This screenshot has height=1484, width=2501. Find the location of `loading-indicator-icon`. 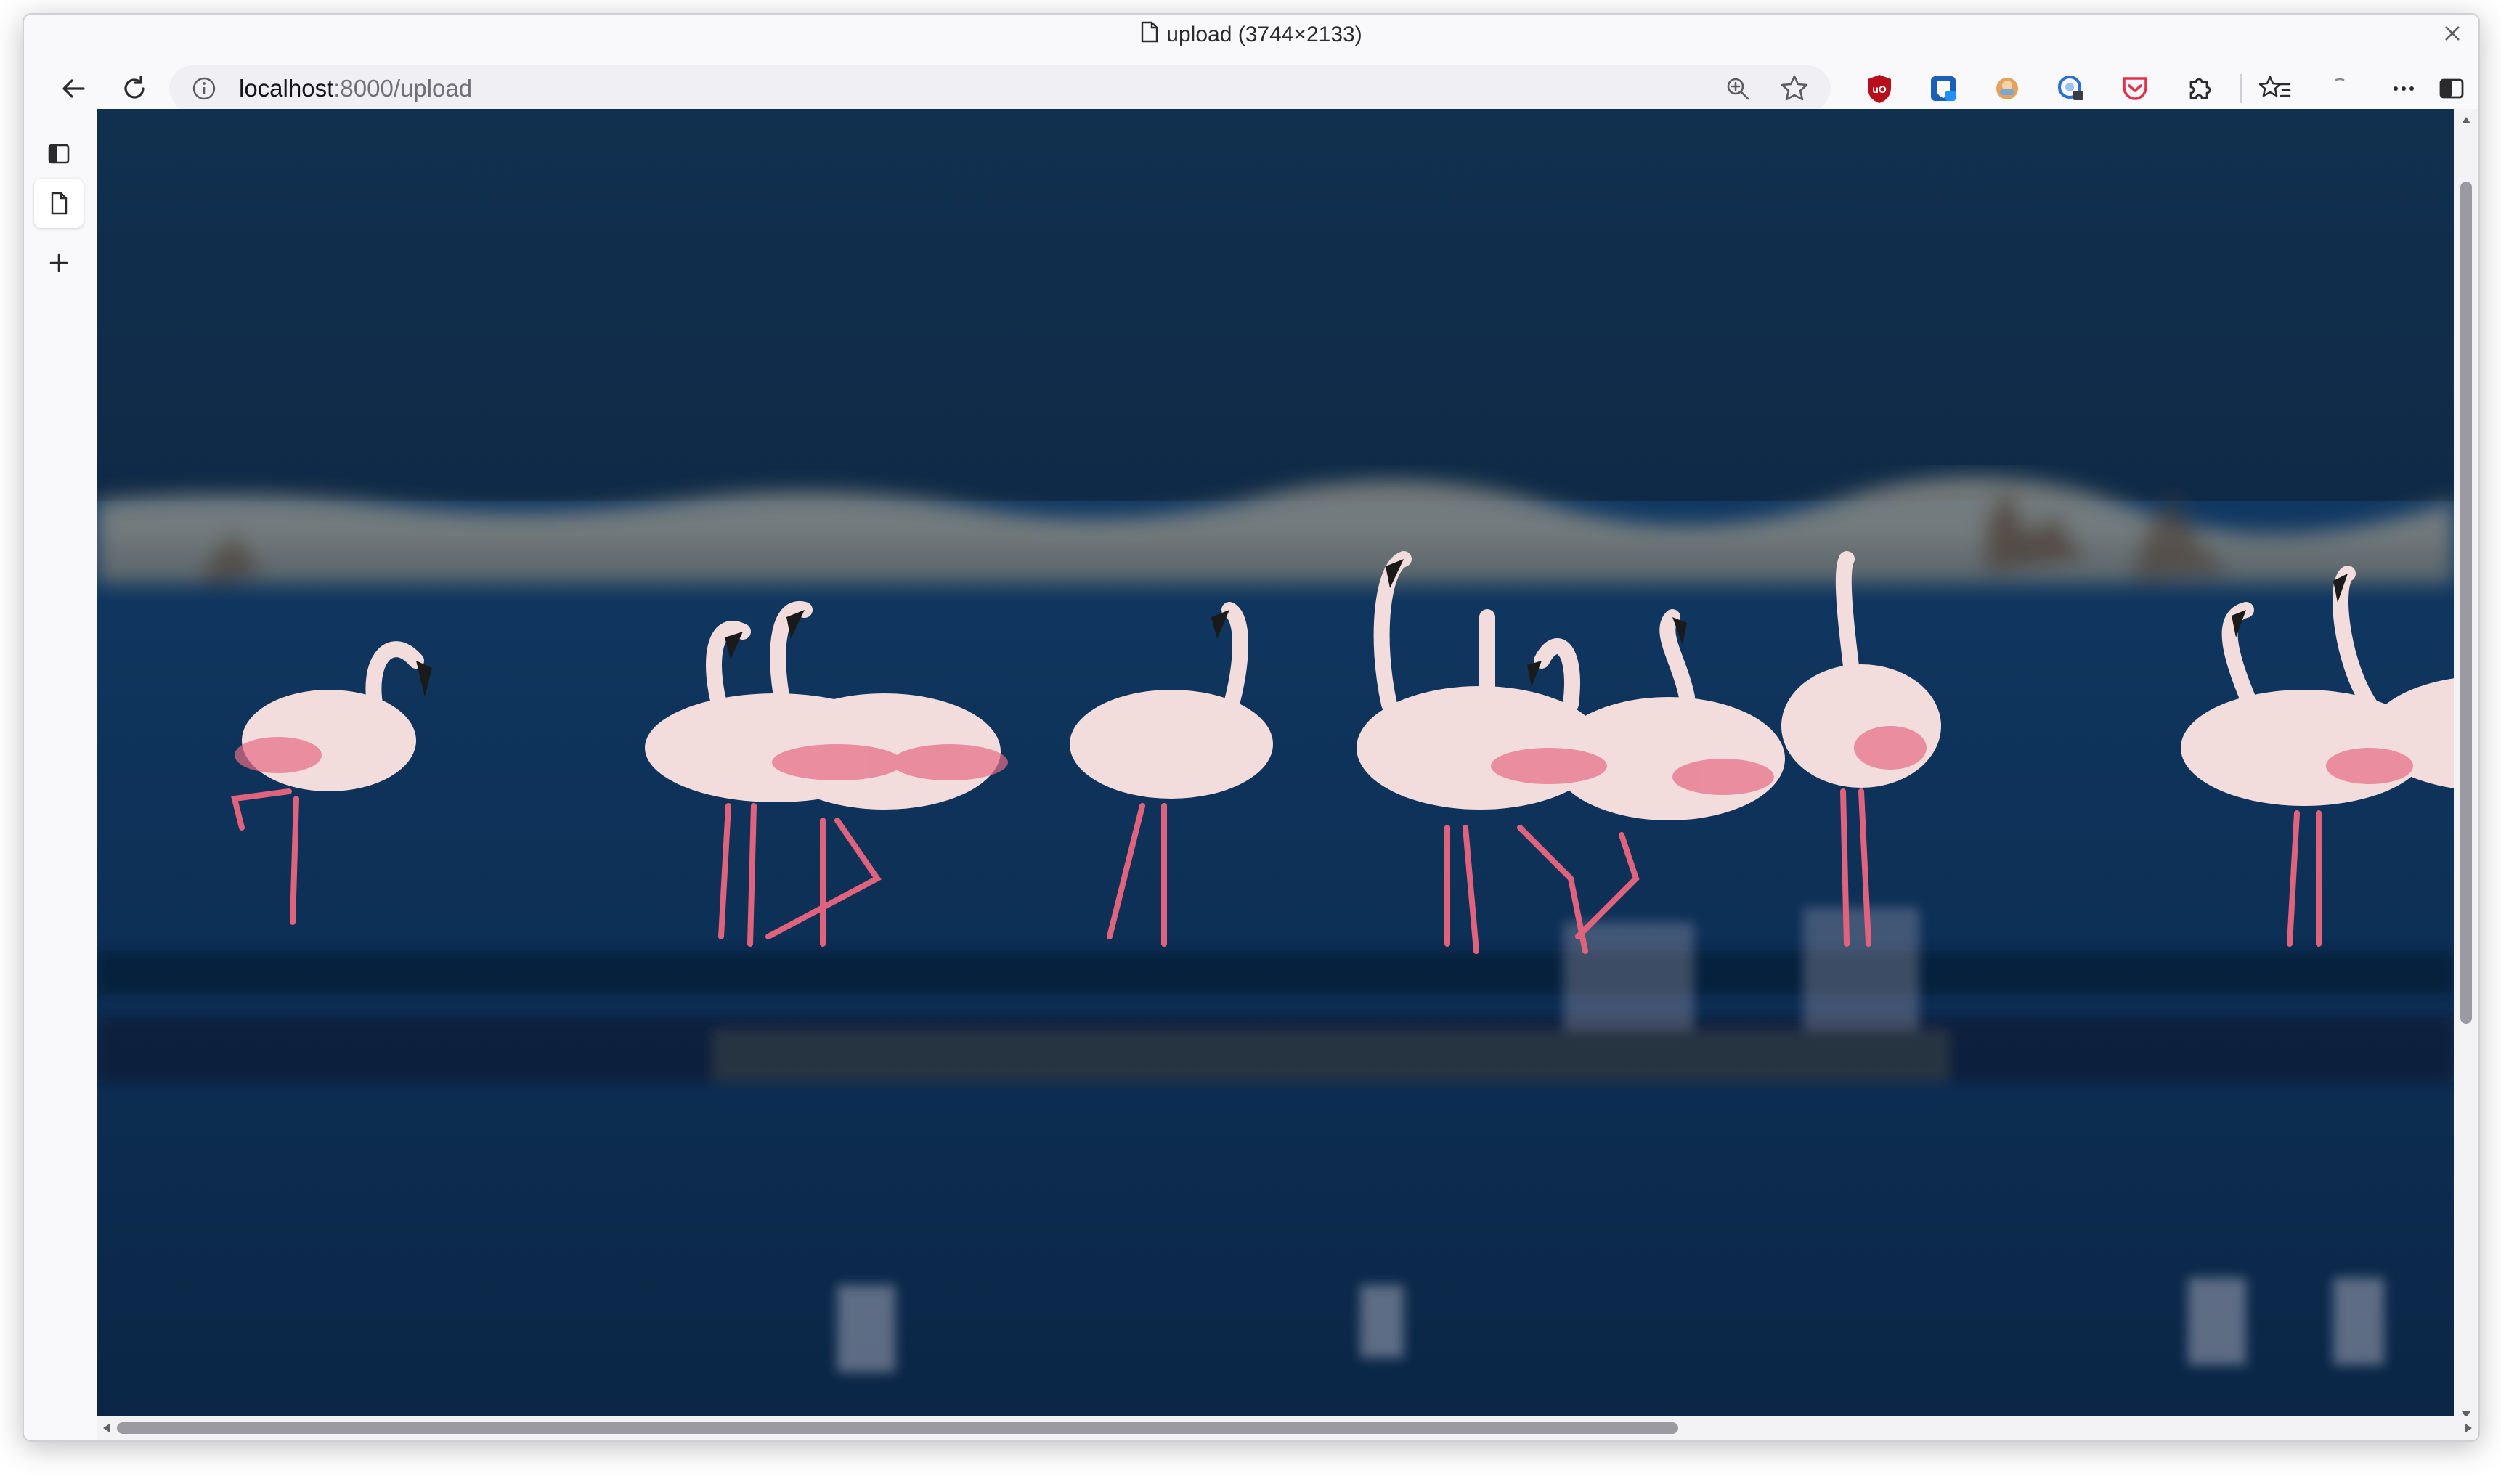

loading-indicator-icon is located at coordinates (2339, 88).